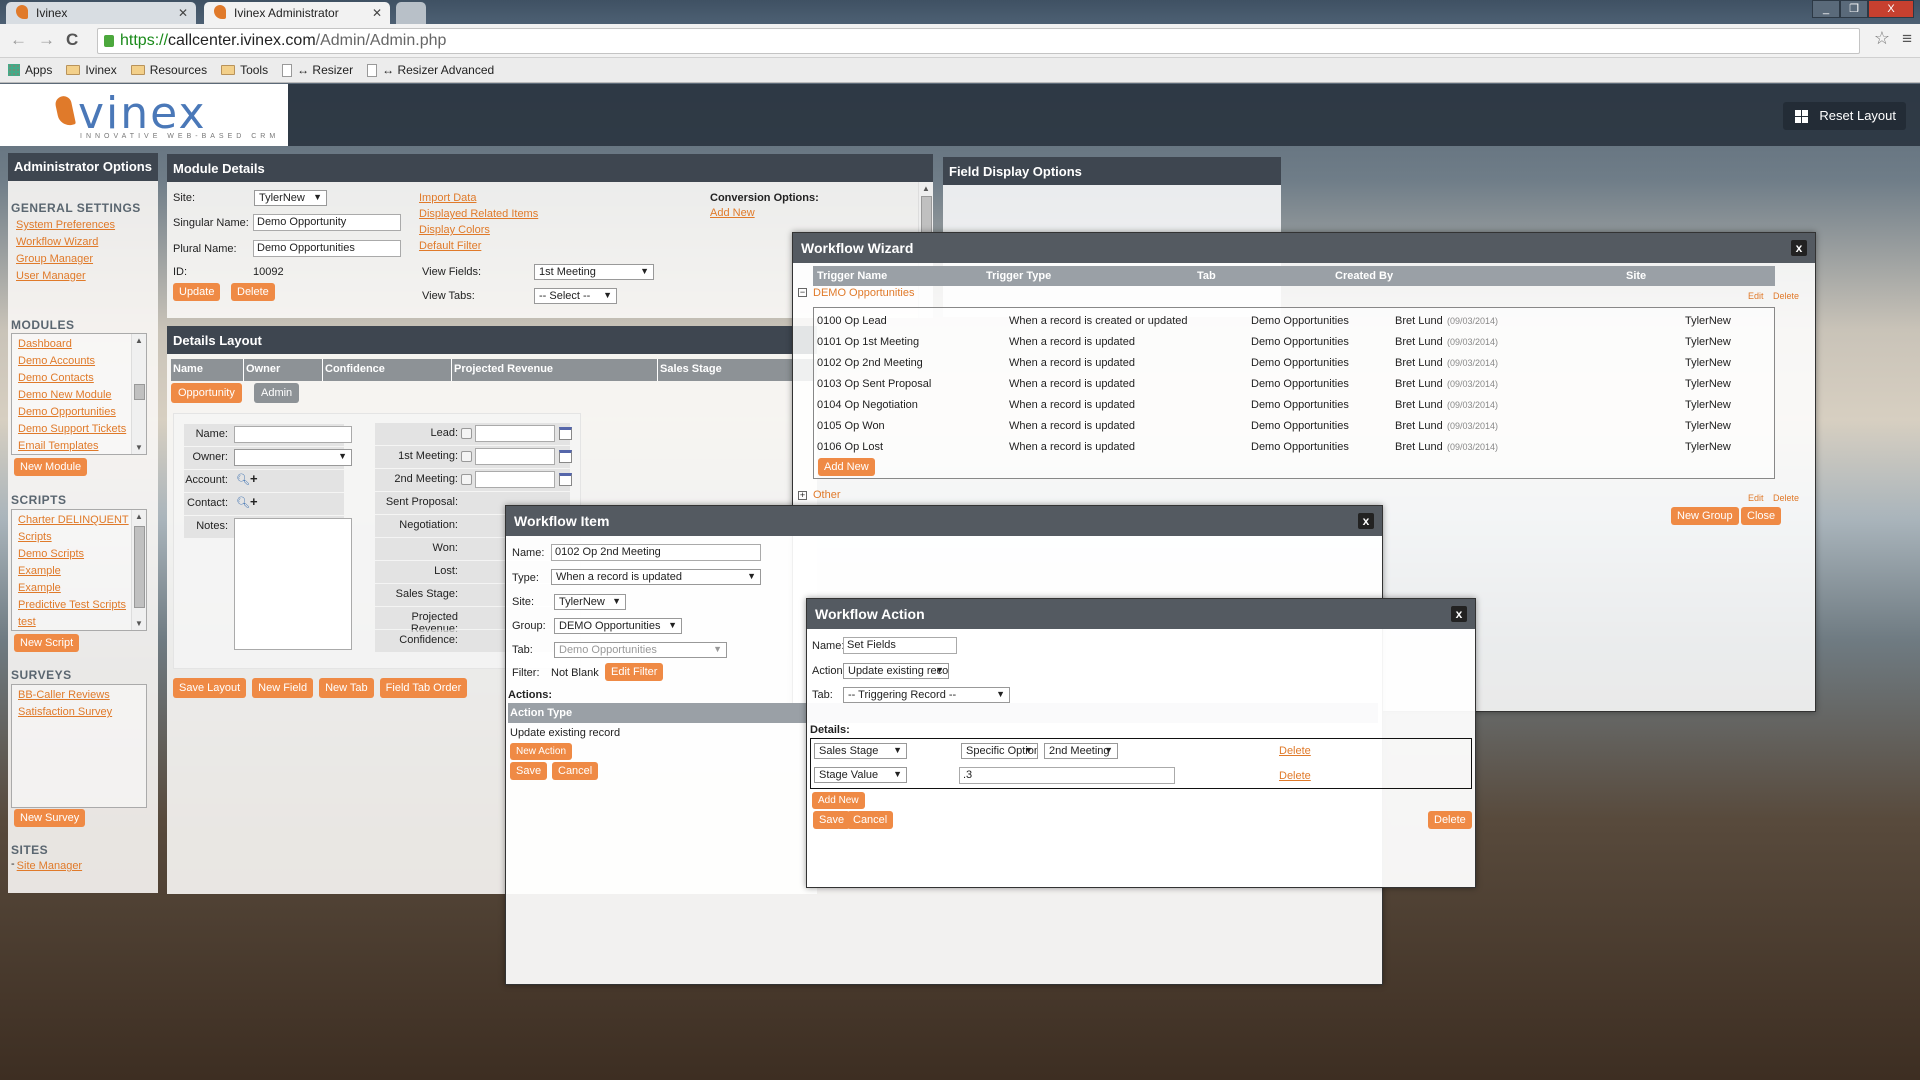  I want to click on field-2nd-meeting: 2nd Meeting:, so click(473, 480).